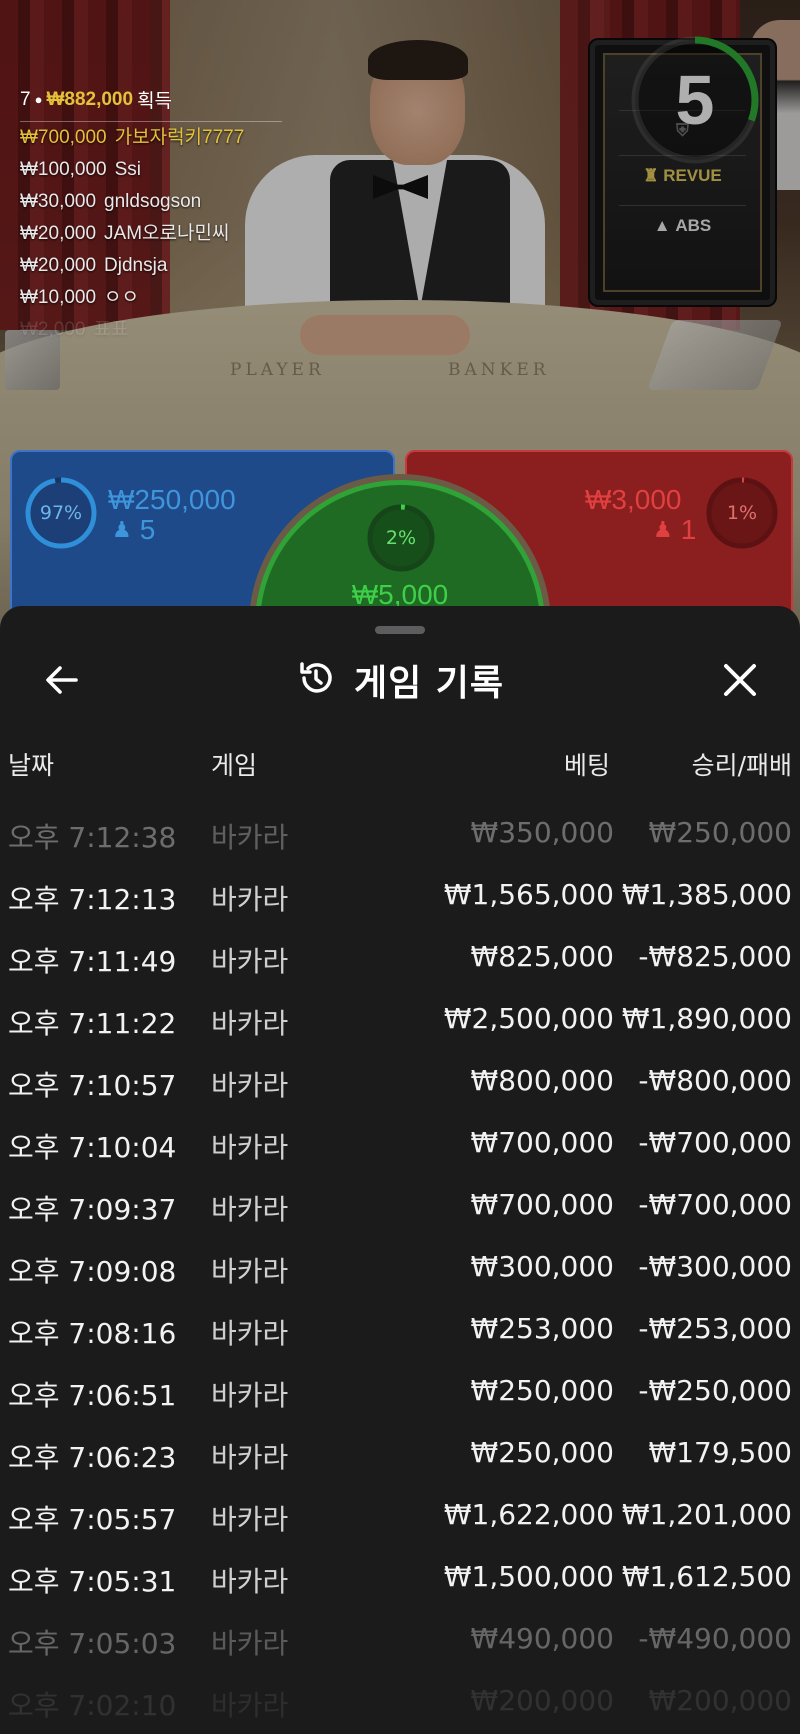 Image resolution: width=800 pixels, height=1734 pixels. What do you see at coordinates (400, 630) in the screenshot?
I see `sheet-drag-handle` at bounding box center [400, 630].